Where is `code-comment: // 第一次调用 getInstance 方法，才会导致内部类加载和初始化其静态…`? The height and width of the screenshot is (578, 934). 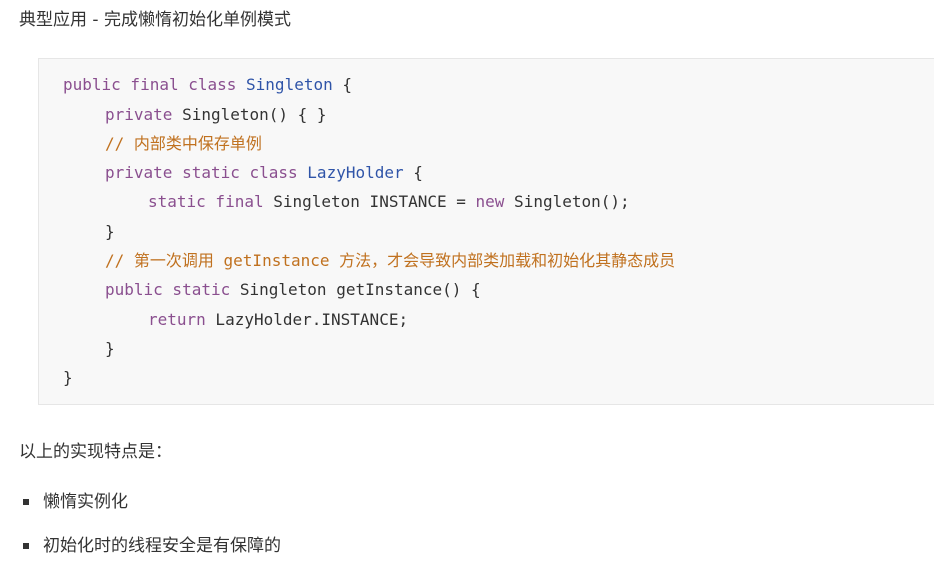
code-comment: // 第一次调用 getInstance 方法，才会导致内部类加载和初始化其静态… is located at coordinates (390, 260).